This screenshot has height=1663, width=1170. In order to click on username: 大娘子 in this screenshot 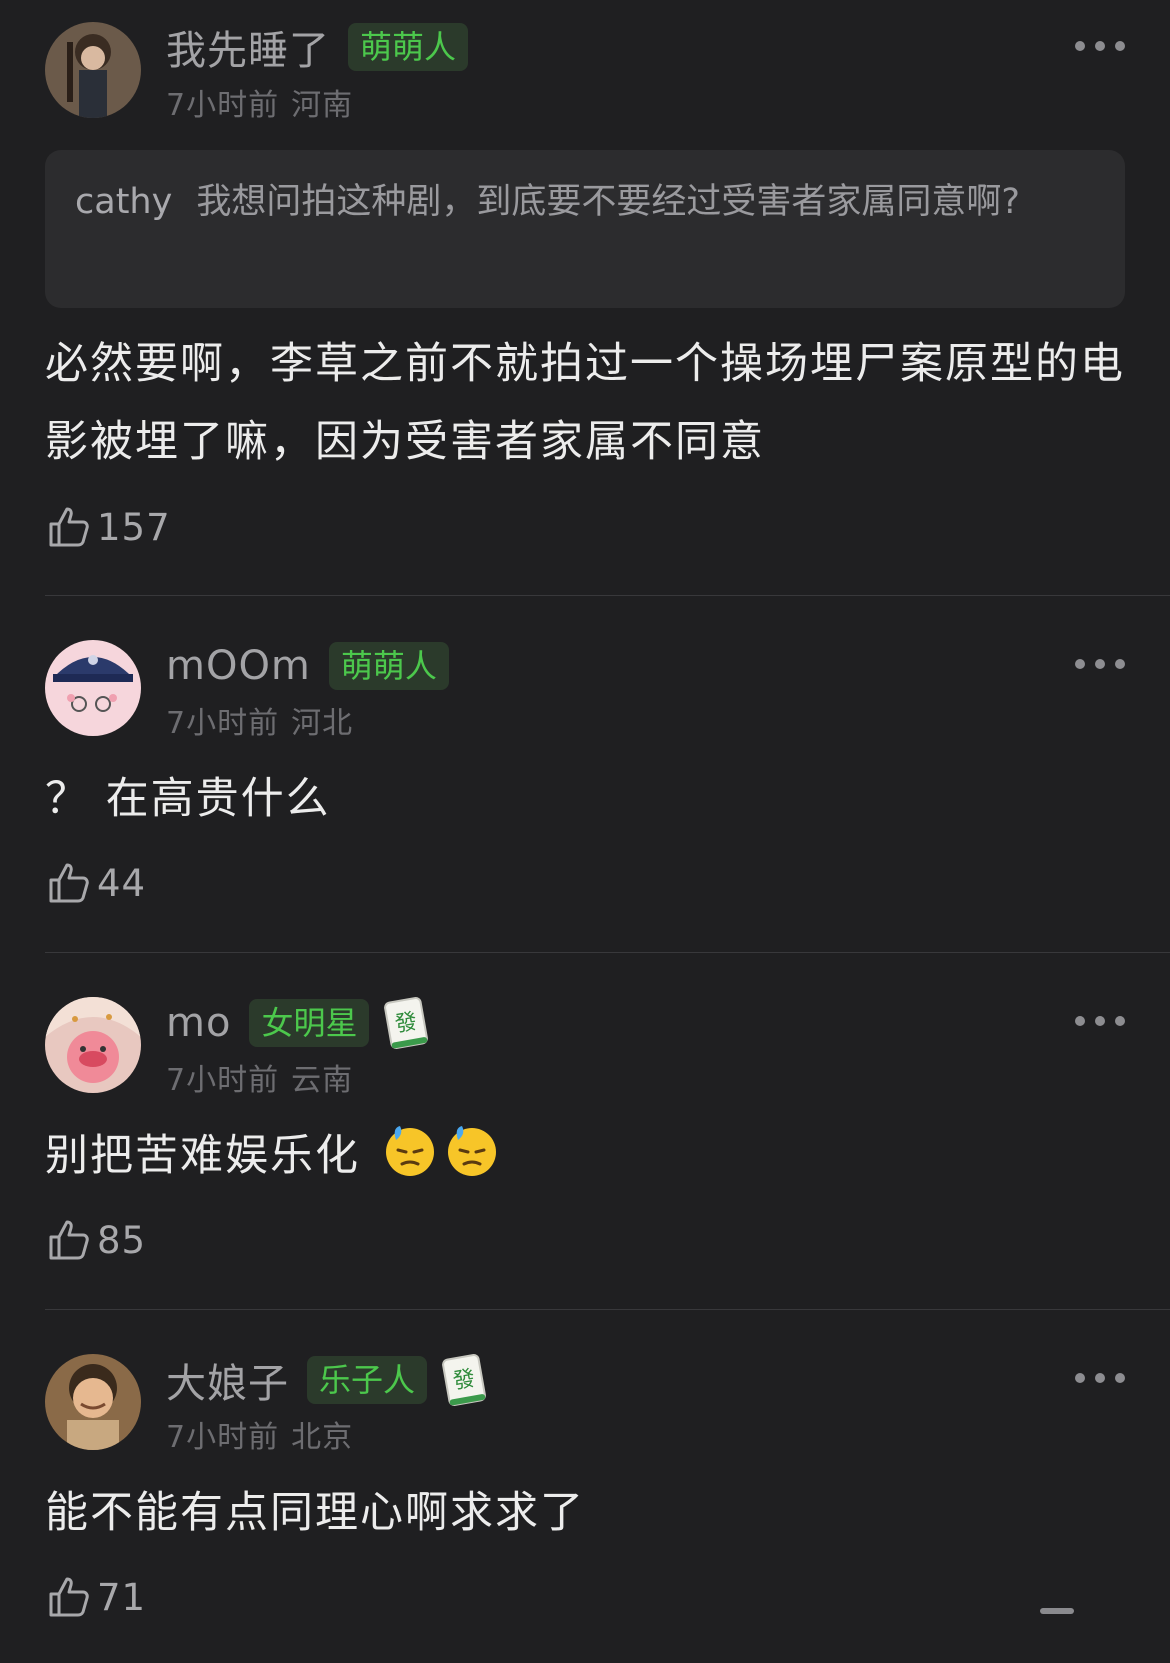, I will do `click(227, 1380)`.